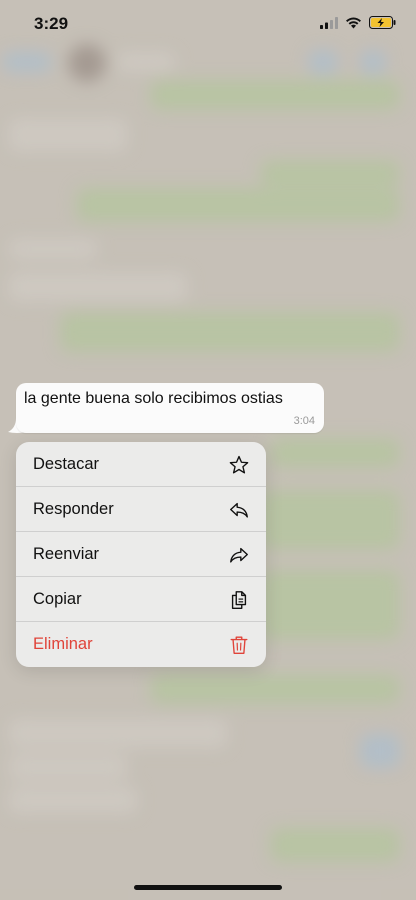 The width and height of the screenshot is (416, 900). What do you see at coordinates (57, 599) in the screenshot?
I see `menu-item-label: Copiar` at bounding box center [57, 599].